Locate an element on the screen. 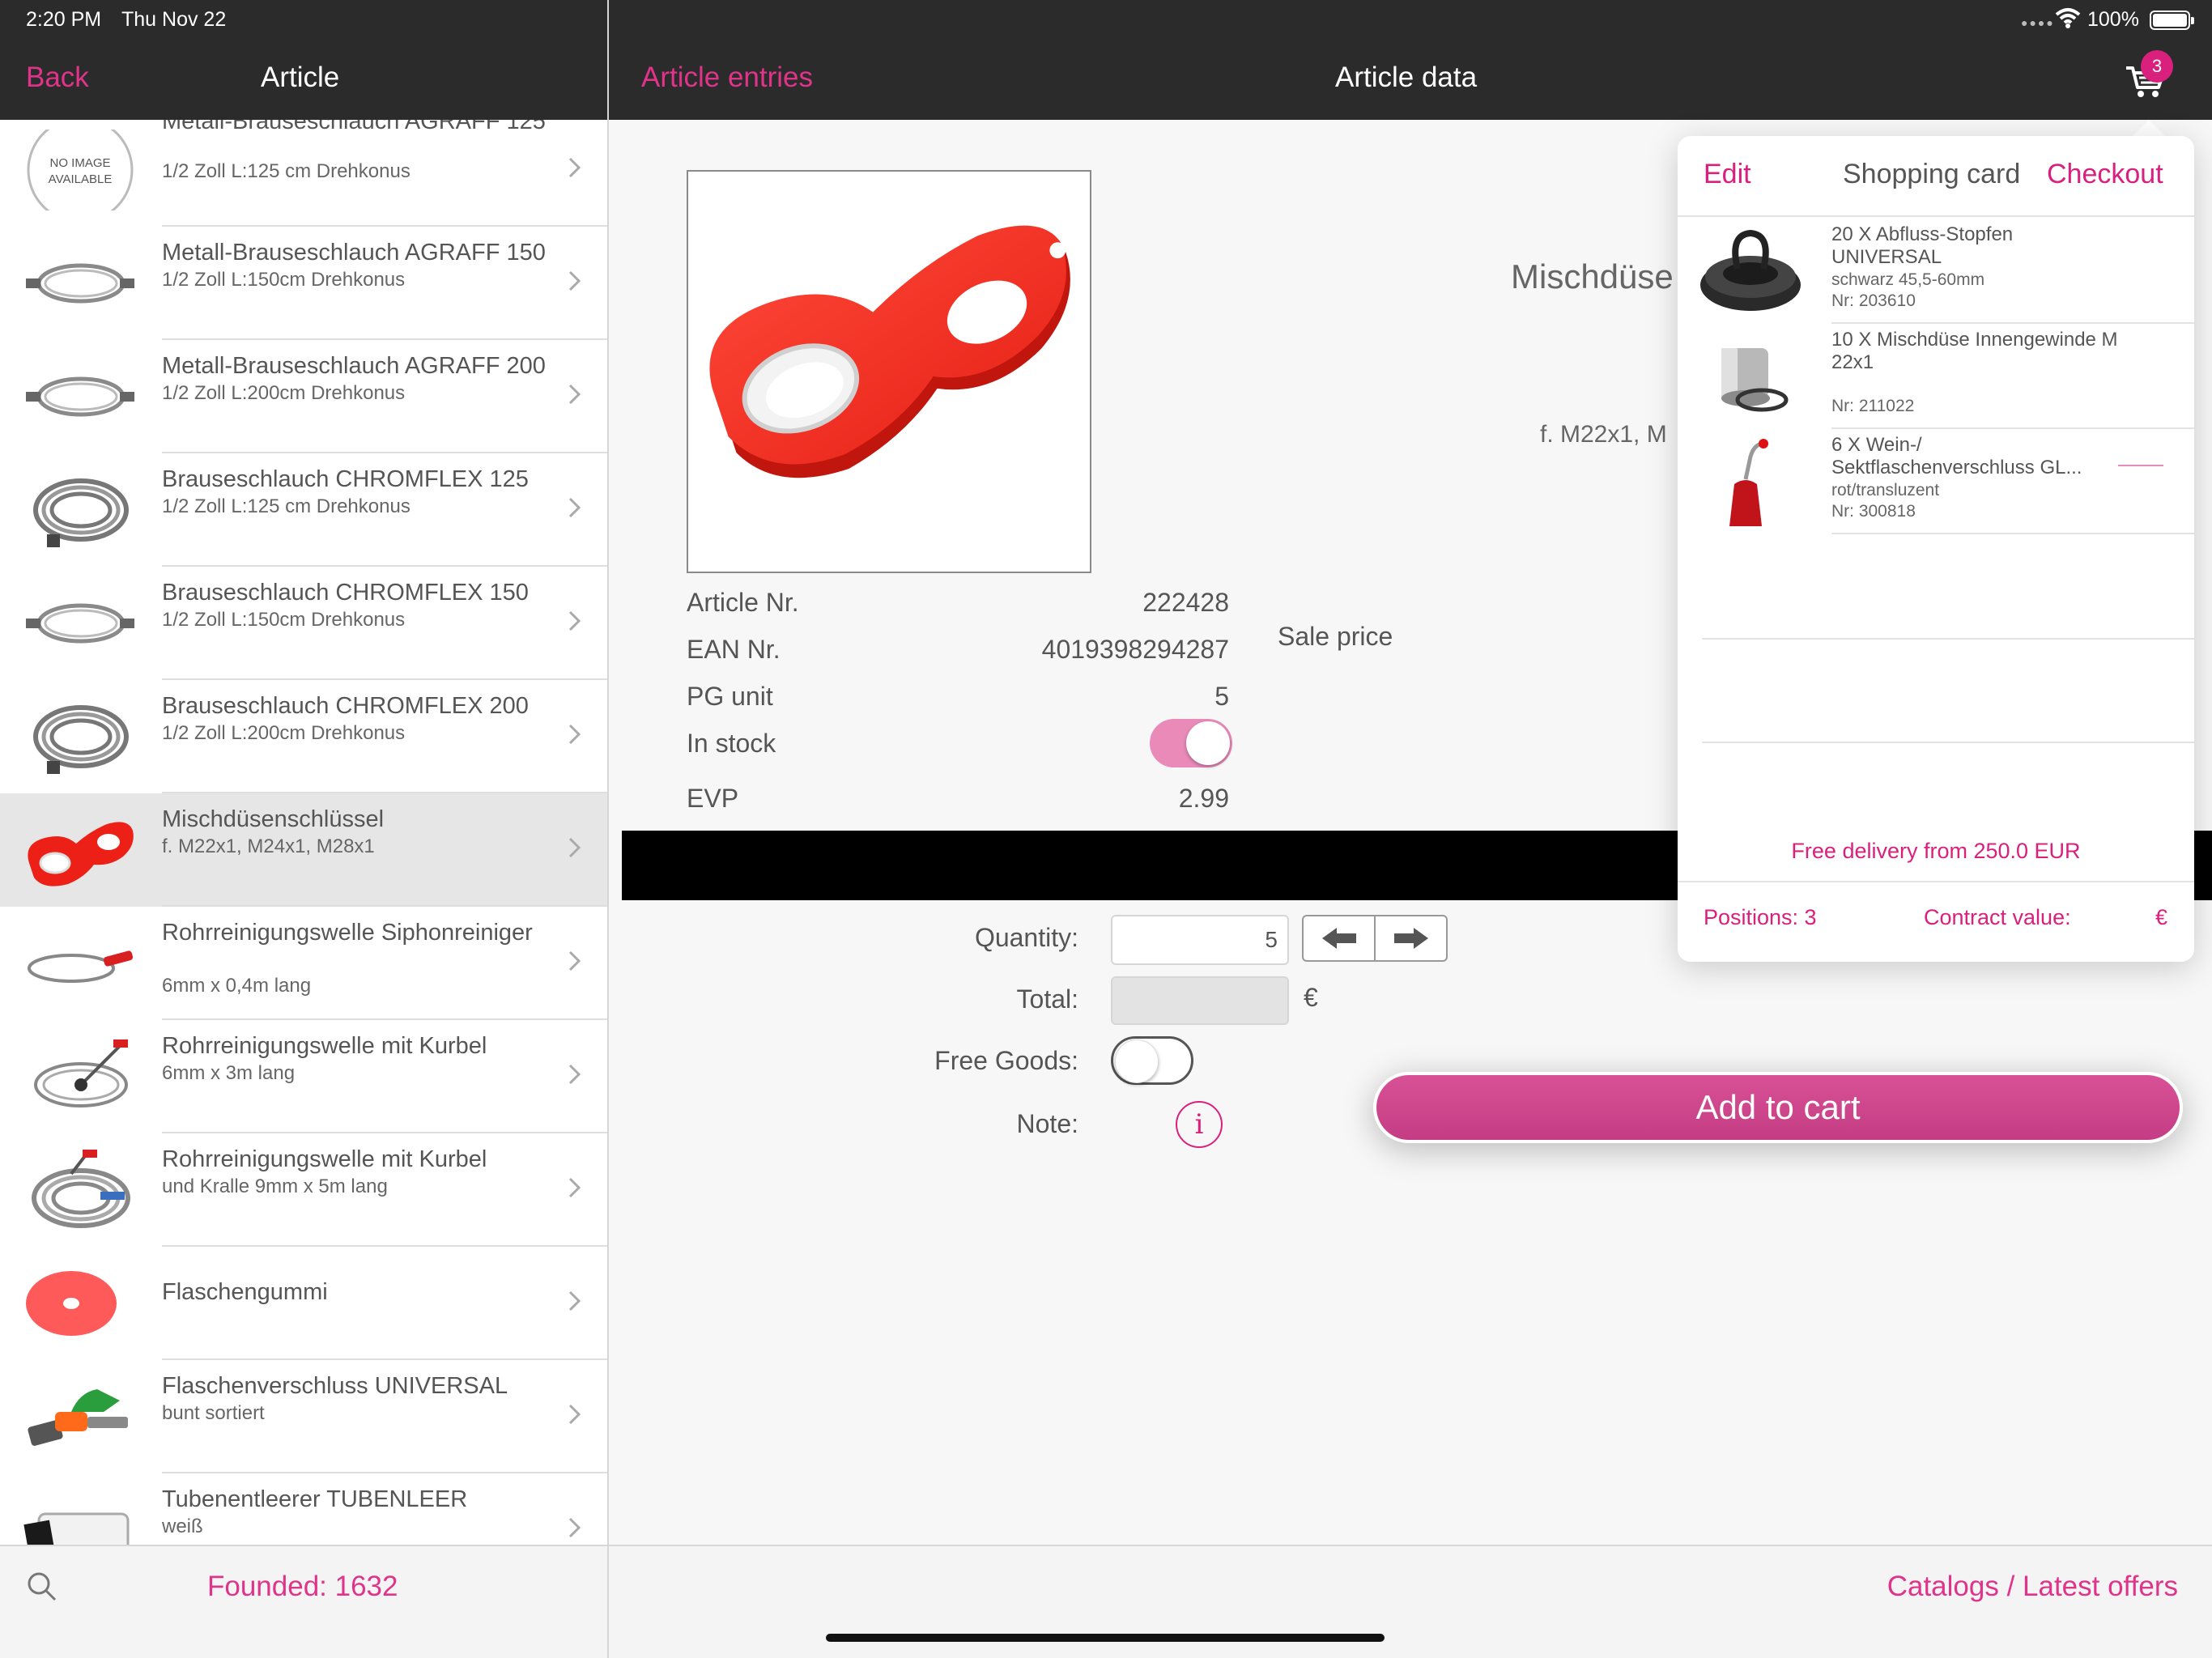  cart-title: Shopping card is located at coordinates (1932, 174).